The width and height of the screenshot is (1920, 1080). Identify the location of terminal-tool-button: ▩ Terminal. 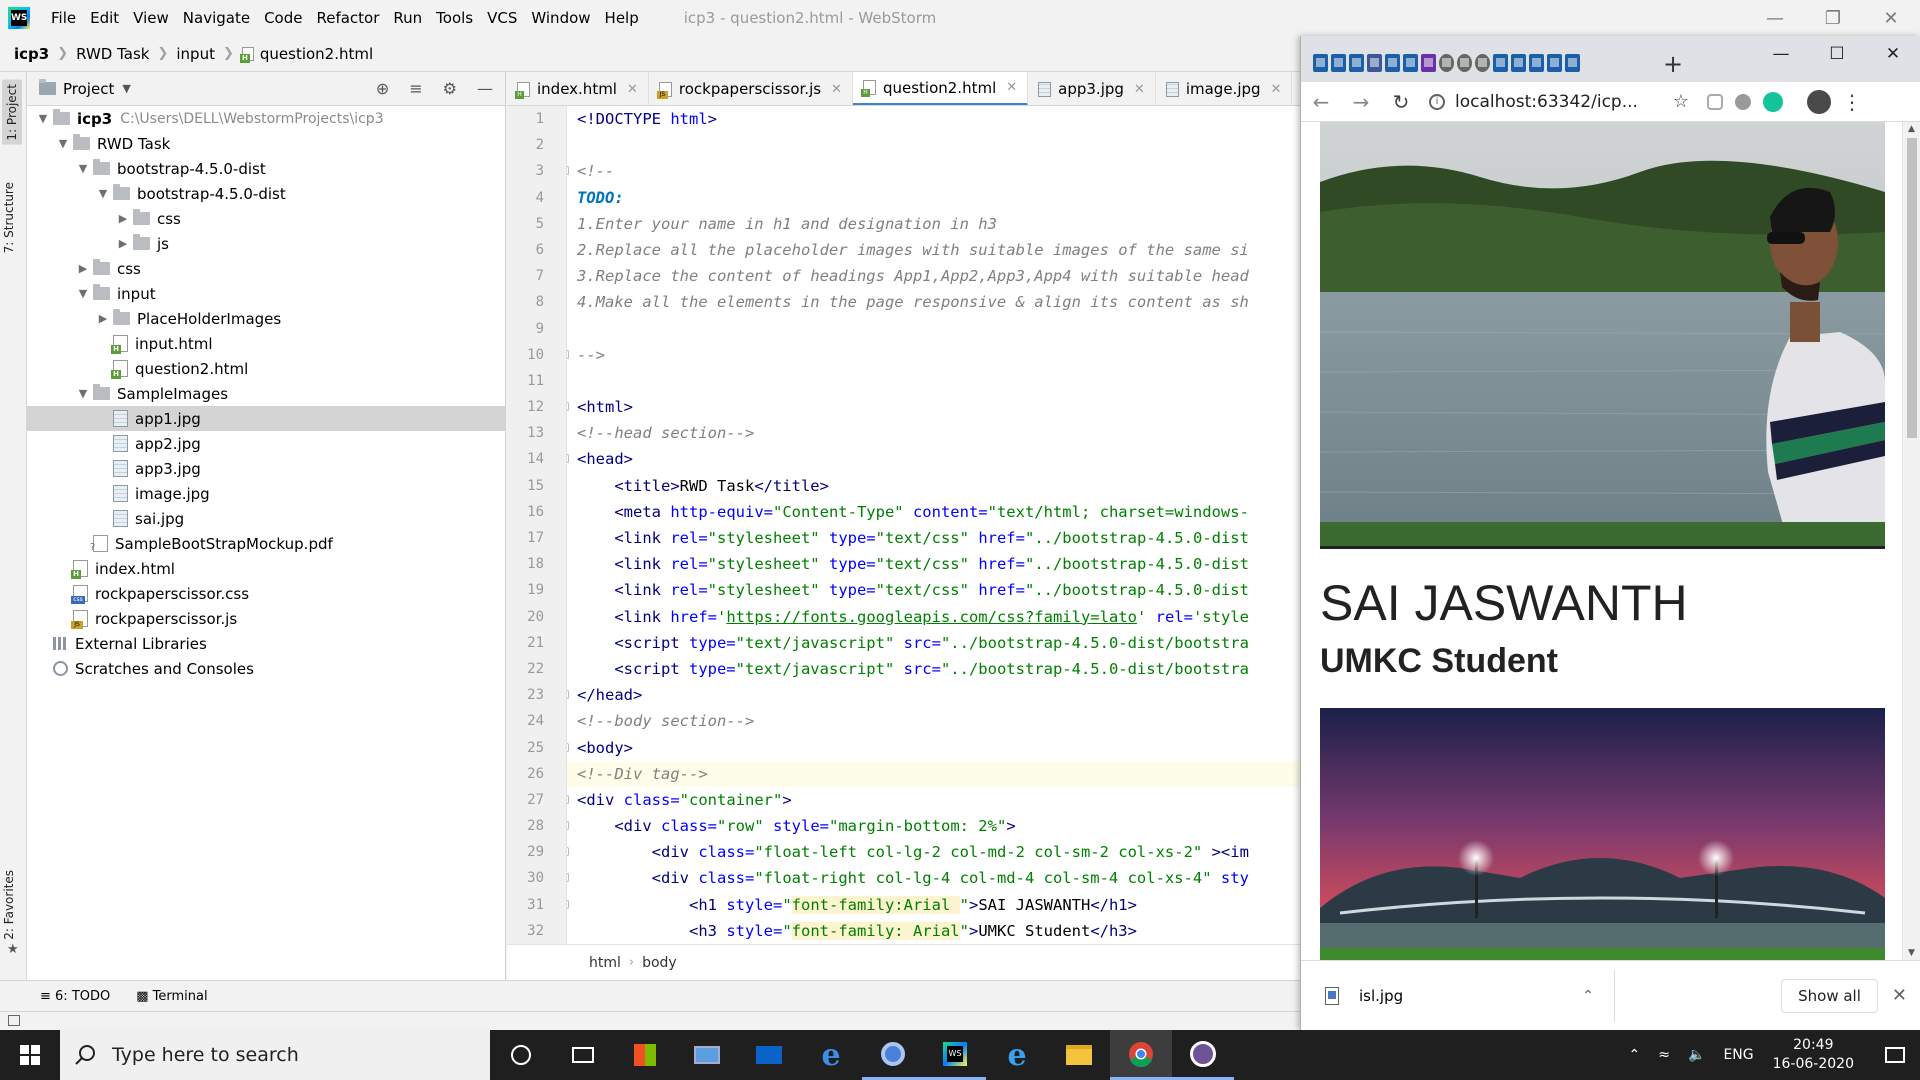
(171, 996).